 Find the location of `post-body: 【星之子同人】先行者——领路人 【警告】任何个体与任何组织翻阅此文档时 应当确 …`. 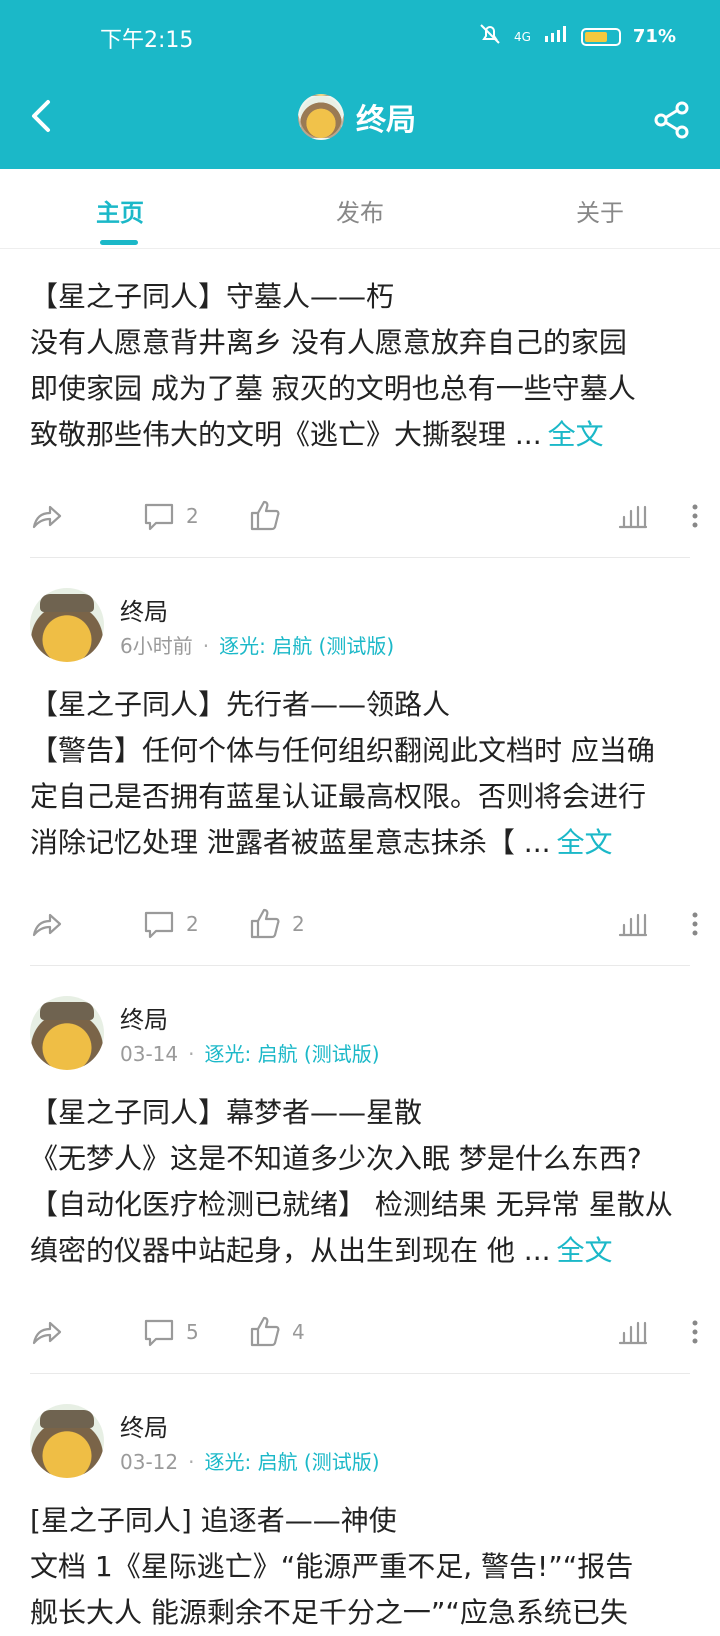

post-body: 【星之子同人】先行者——领路人 【警告】任何个体与任何组织翻阅此文档时 应当确 … is located at coordinates (360, 774).